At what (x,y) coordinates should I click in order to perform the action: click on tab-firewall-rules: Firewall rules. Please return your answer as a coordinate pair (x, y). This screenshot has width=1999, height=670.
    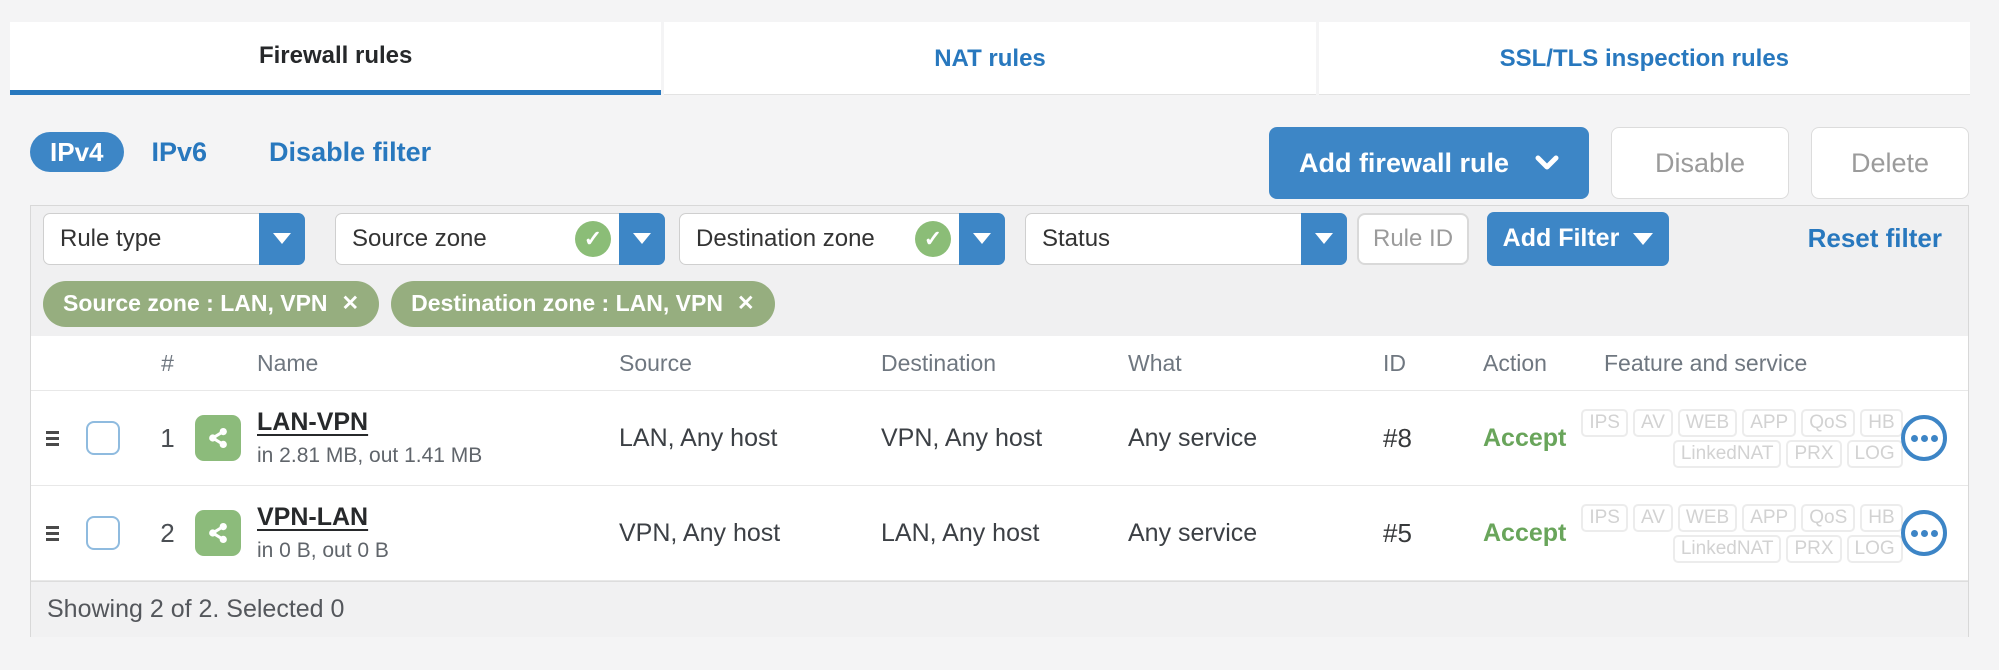
    Looking at the image, I should click on (336, 58).